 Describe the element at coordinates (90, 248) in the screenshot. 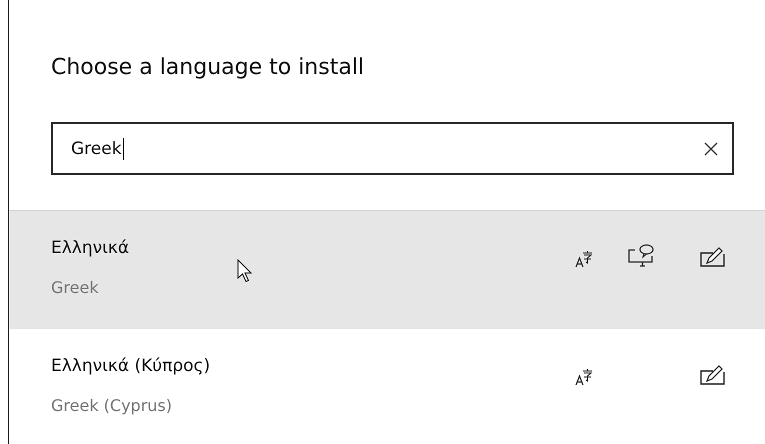

I see `language-name: Ελληνικά` at that location.